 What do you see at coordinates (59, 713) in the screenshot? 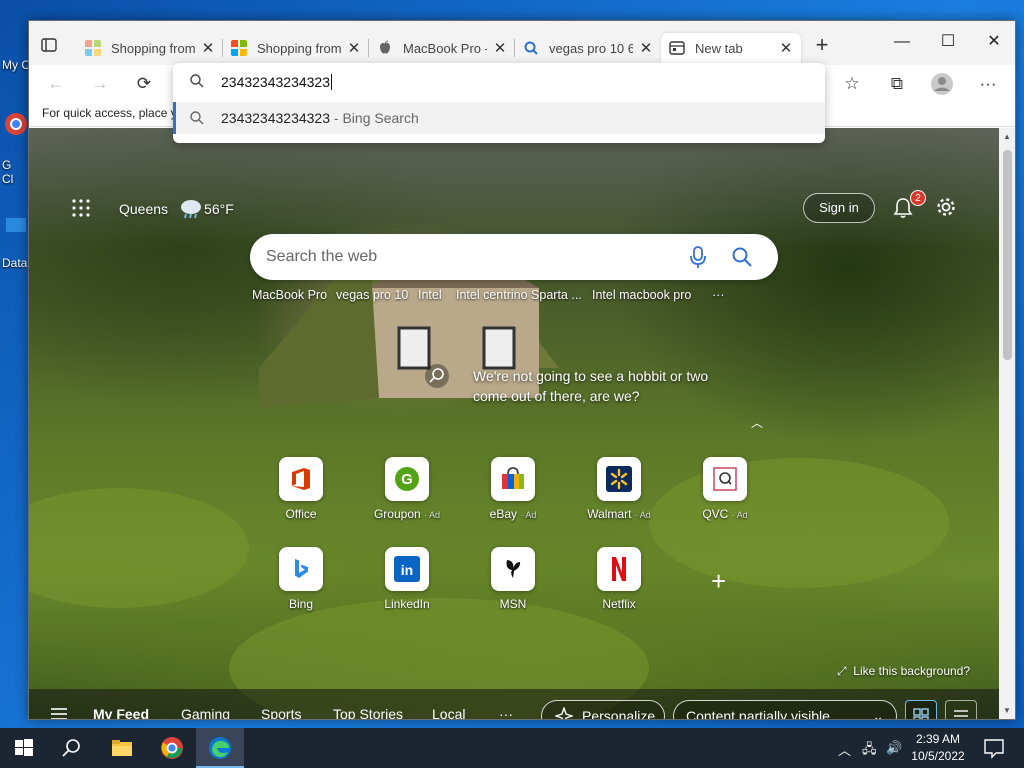
I see `hamburger-menu-icon` at bounding box center [59, 713].